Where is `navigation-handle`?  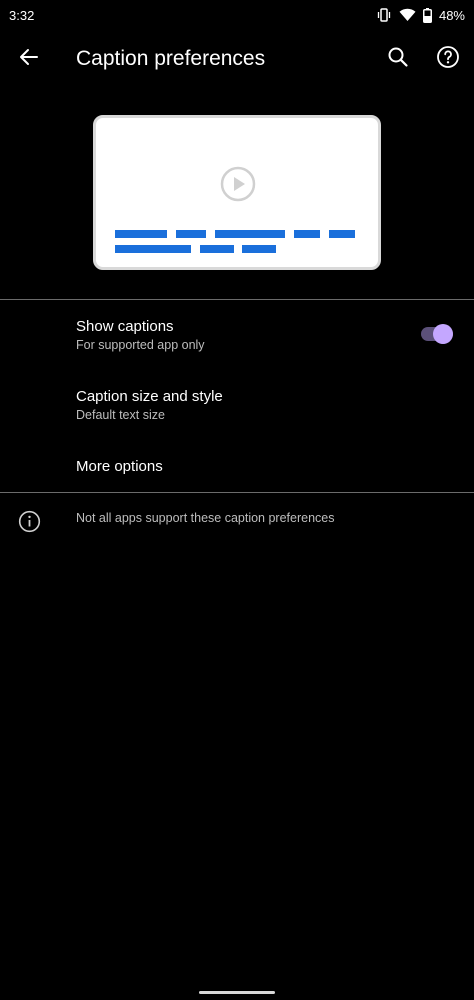 navigation-handle is located at coordinates (237, 992).